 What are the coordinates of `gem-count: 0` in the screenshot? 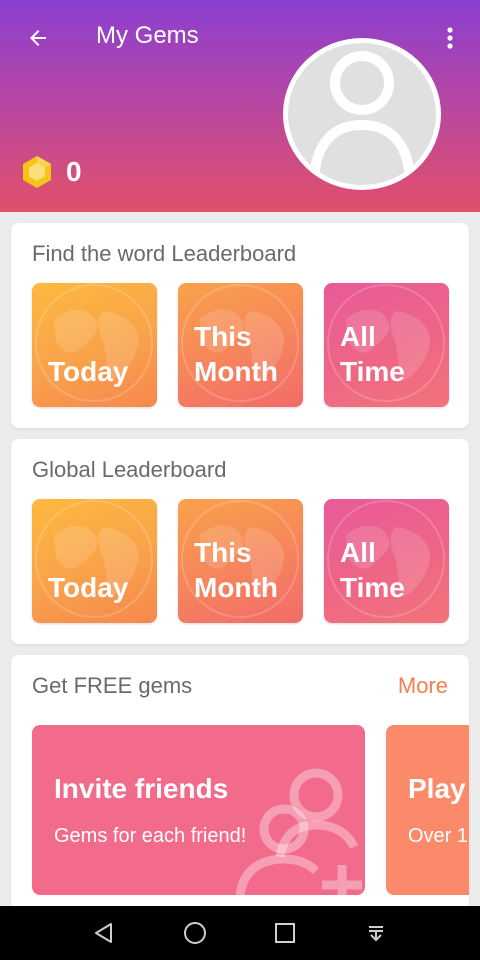 It's located at (74, 171).